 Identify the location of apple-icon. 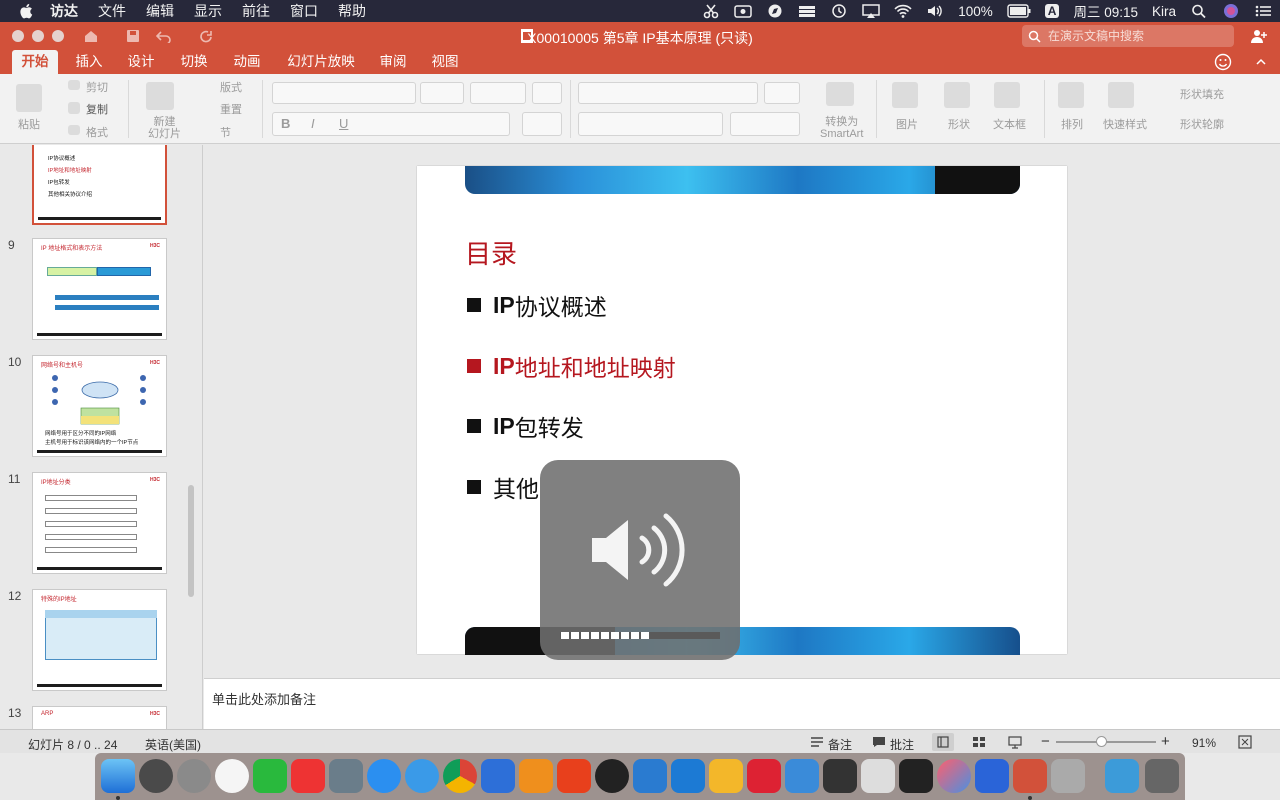
(27, 11).